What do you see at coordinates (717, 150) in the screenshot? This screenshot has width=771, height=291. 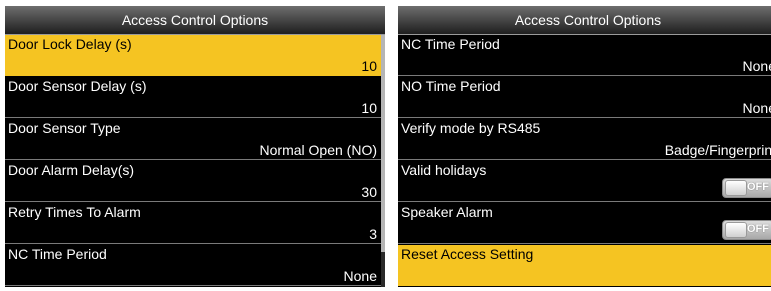 I see `item-value: Badge/Fingerprint` at bounding box center [717, 150].